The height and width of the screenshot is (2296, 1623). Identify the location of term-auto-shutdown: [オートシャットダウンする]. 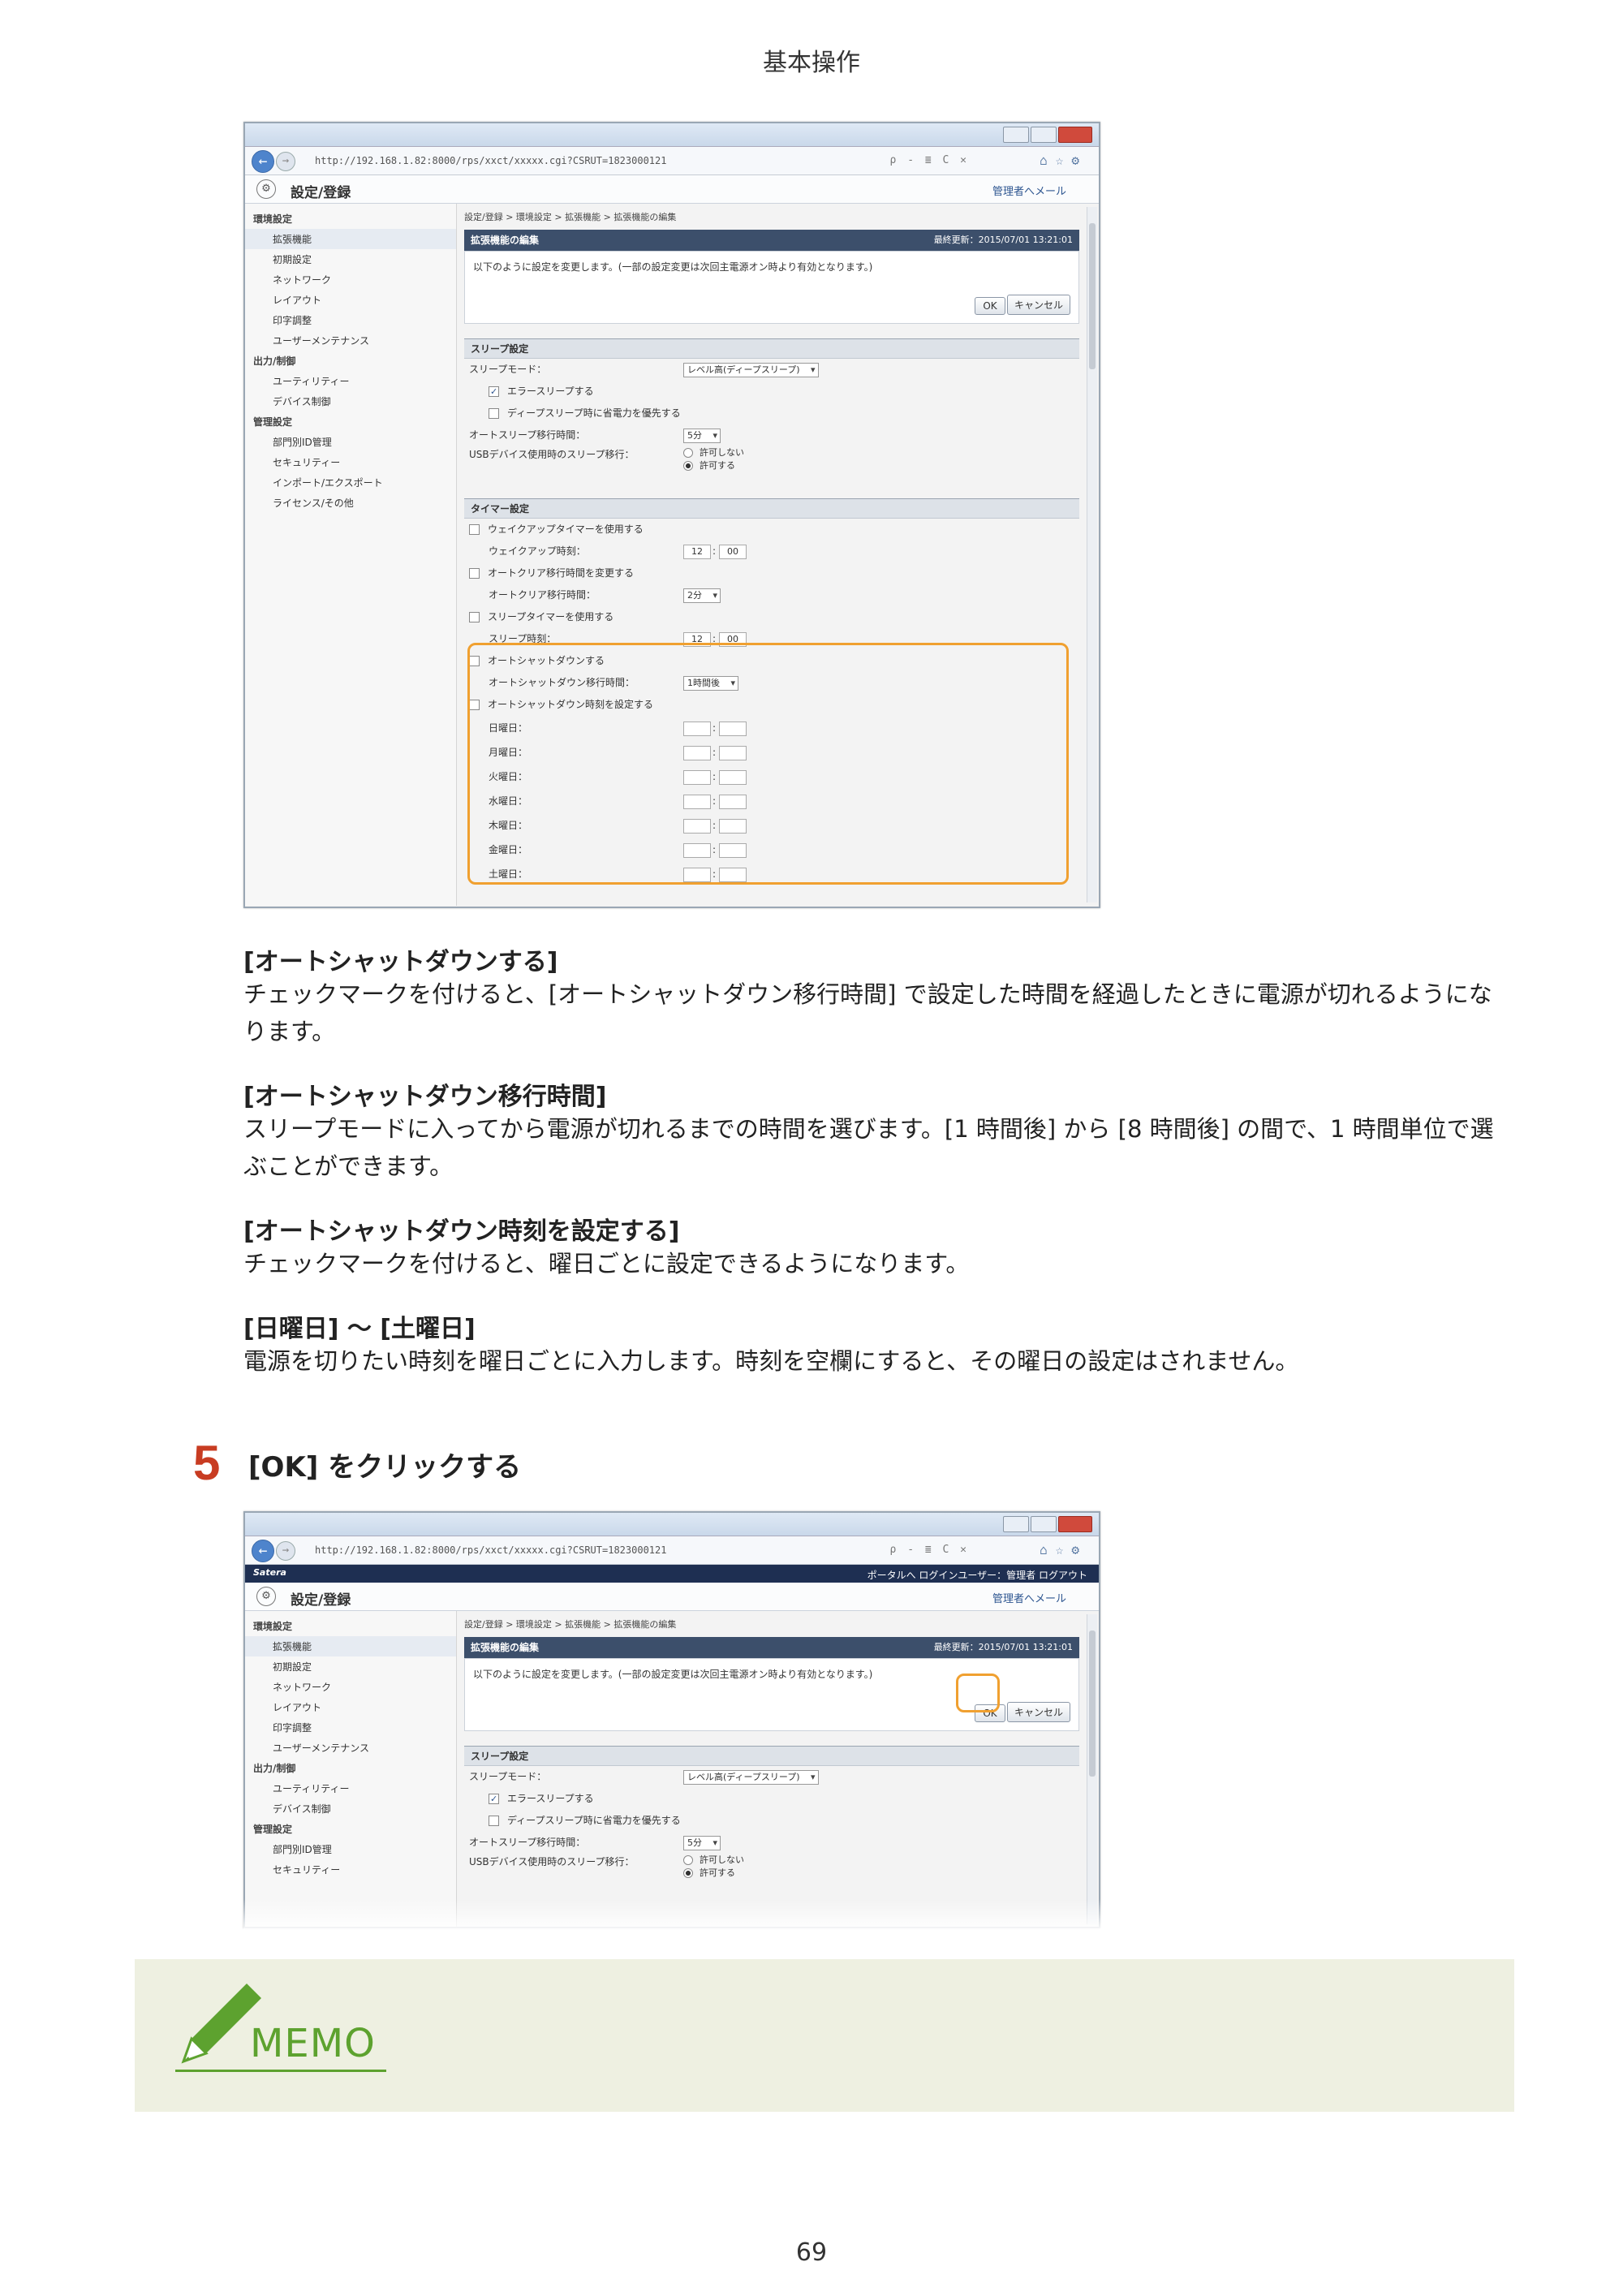
(400, 962).